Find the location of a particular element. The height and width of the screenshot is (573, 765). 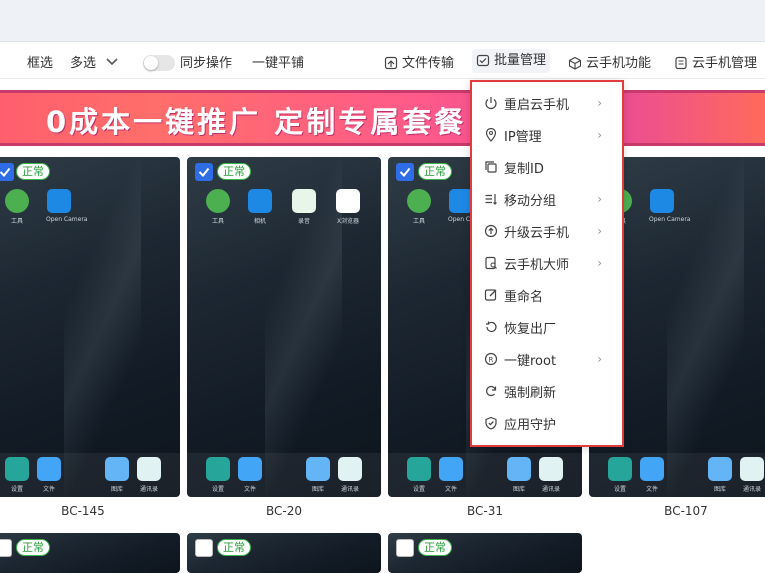

menu-item-root: R 一键root › is located at coordinates (550, 359).